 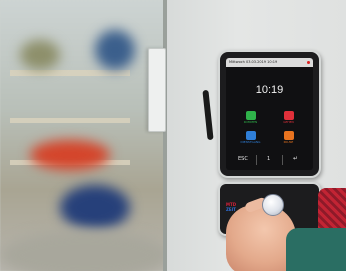 What do you see at coordinates (308, 62) in the screenshot?
I see `status-indicator-icon` at bounding box center [308, 62].